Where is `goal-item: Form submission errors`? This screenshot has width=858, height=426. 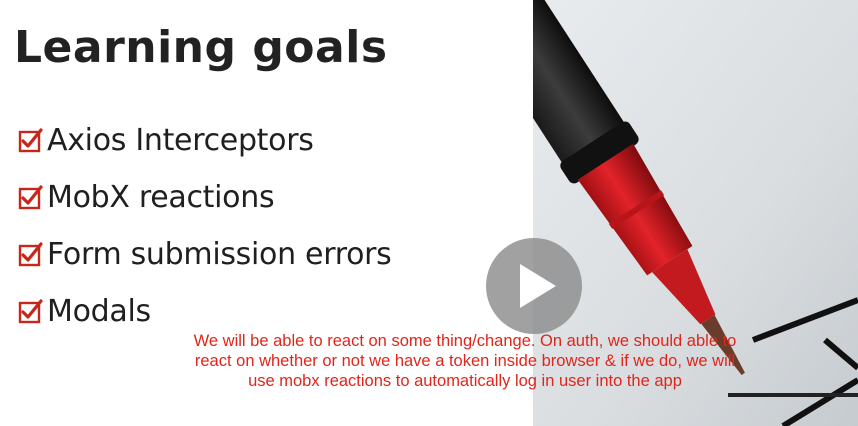
goal-item: Form submission errors is located at coordinates (205, 254).